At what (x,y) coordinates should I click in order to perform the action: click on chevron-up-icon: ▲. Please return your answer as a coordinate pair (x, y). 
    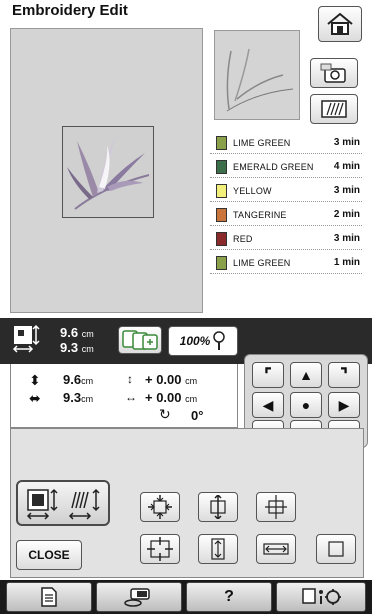
    Looking at the image, I should click on (306, 375).